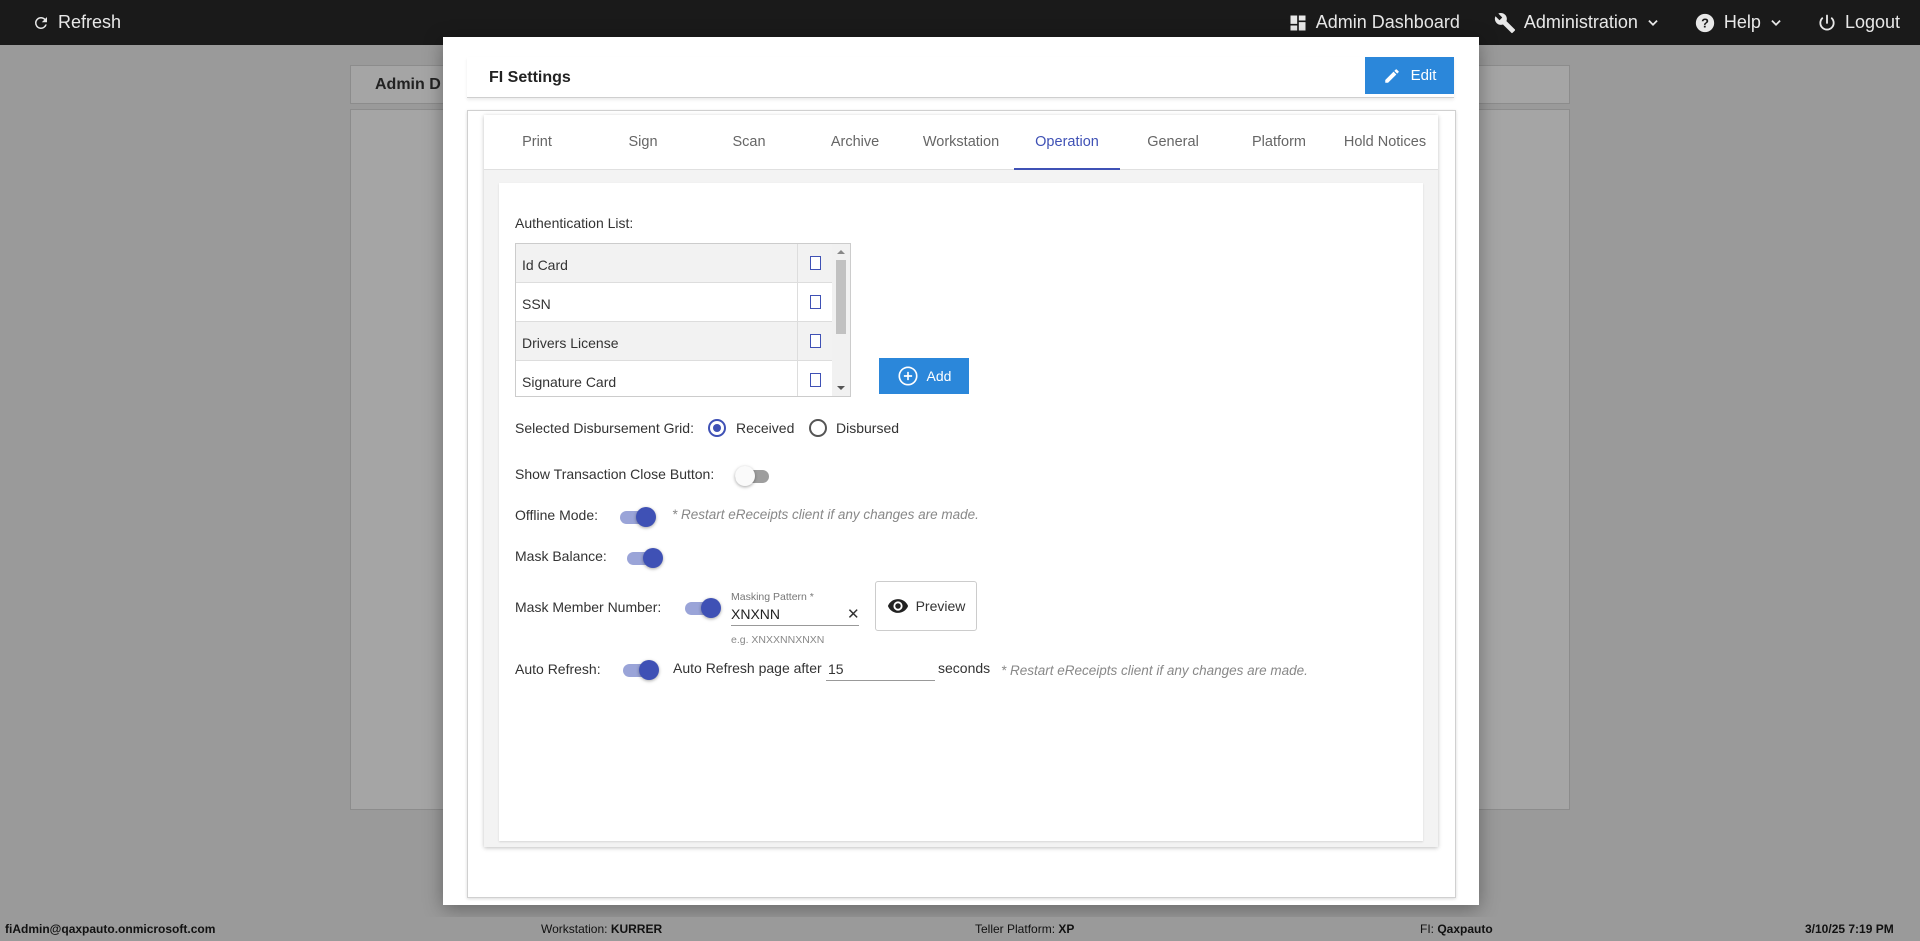  What do you see at coordinates (1872, 22) in the screenshot?
I see `logout-label: Logout` at bounding box center [1872, 22].